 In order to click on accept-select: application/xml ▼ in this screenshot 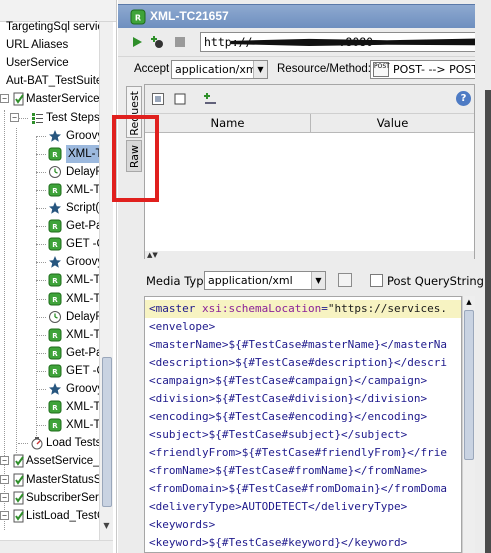, I will do `click(219, 69)`.